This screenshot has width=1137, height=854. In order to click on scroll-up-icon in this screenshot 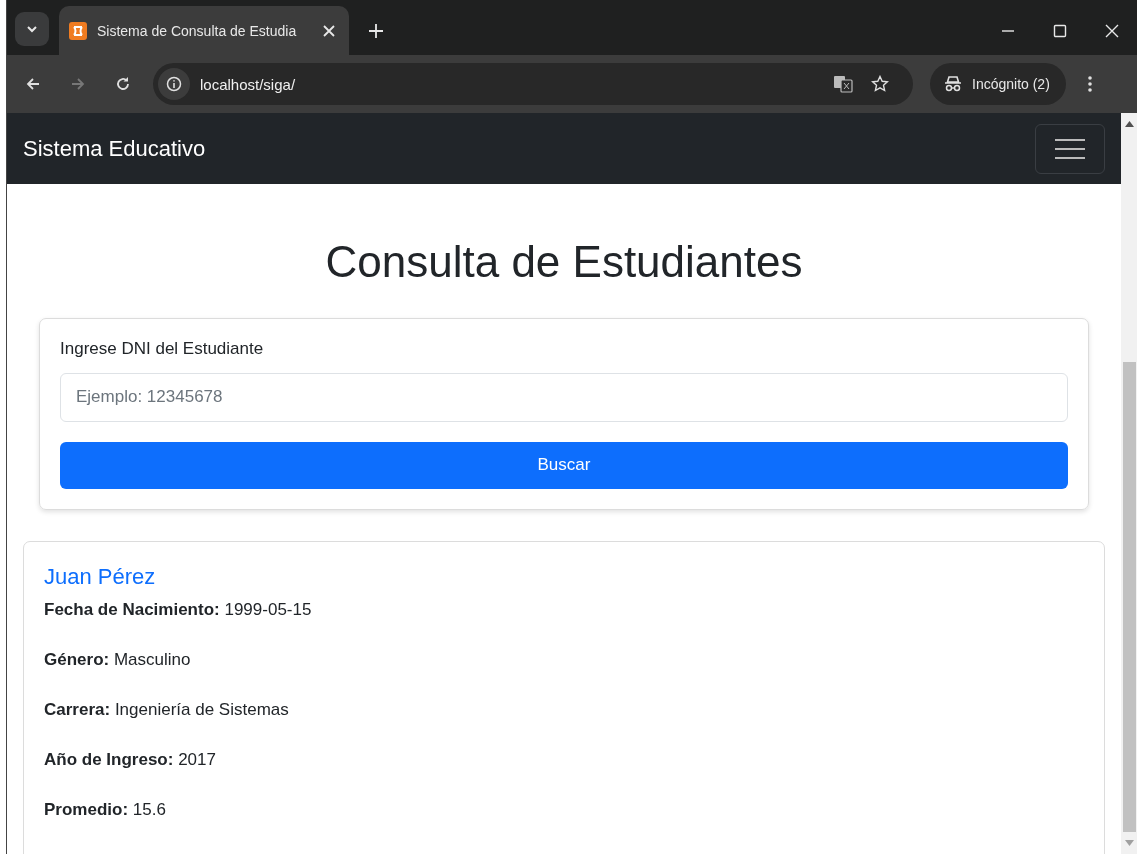, I will do `click(1129, 124)`.